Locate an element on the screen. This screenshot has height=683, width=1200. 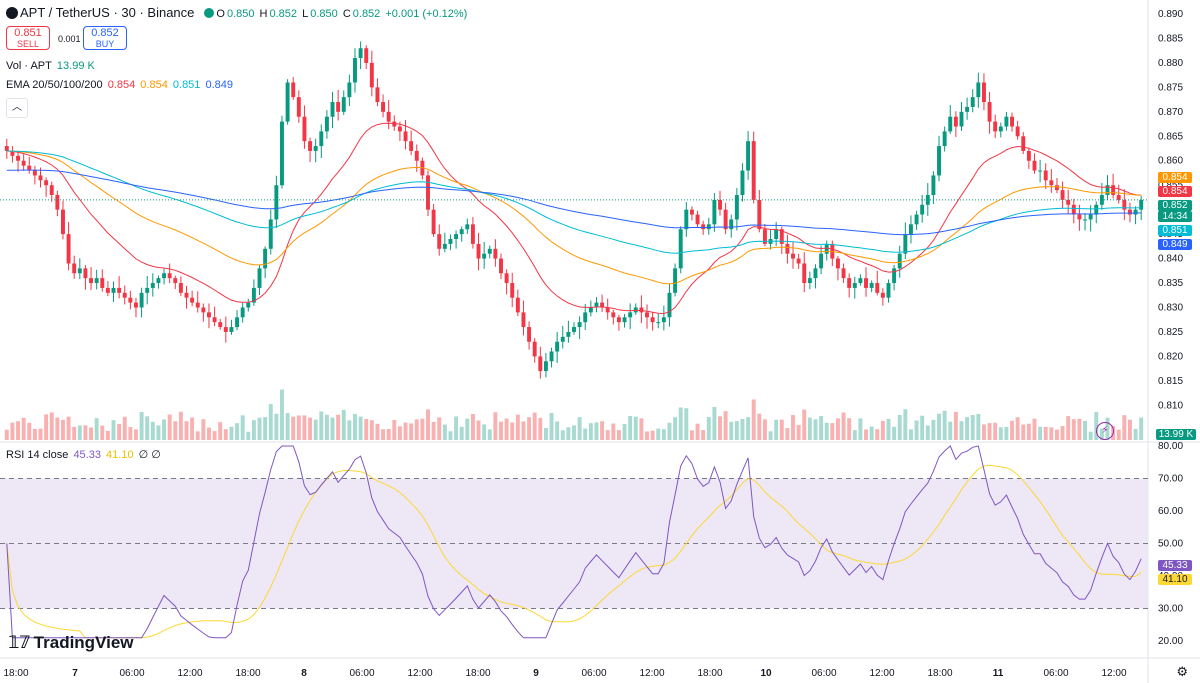
rsi-legend: RSI 14 close 45.33 41.10 ∅ ∅ is located at coordinates (84, 455).